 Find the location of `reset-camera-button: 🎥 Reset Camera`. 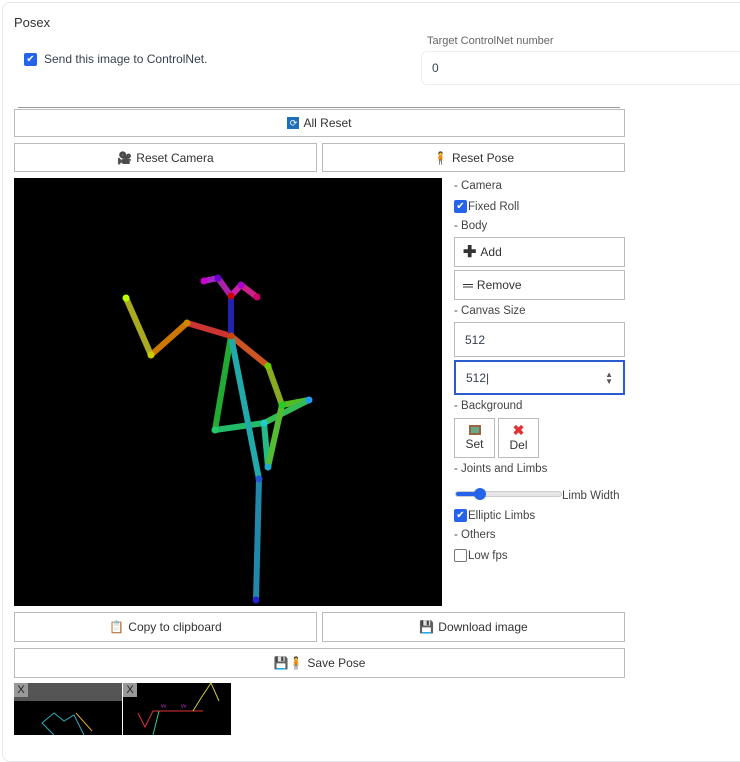

reset-camera-button: 🎥 Reset Camera is located at coordinates (165, 157).